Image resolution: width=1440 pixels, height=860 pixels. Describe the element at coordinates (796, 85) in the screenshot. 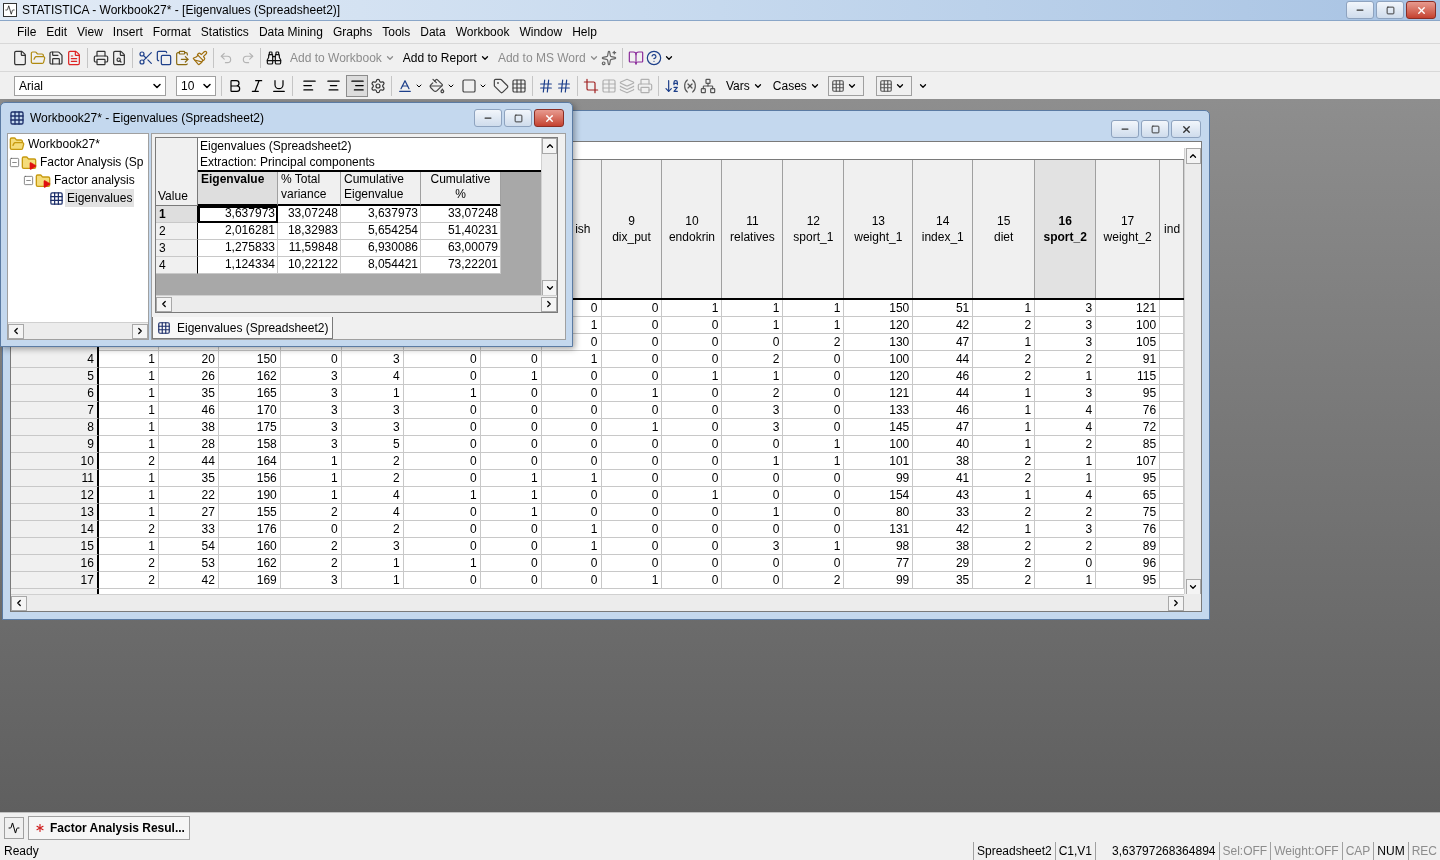

I see `toolbar-menu-button: Cases` at that location.